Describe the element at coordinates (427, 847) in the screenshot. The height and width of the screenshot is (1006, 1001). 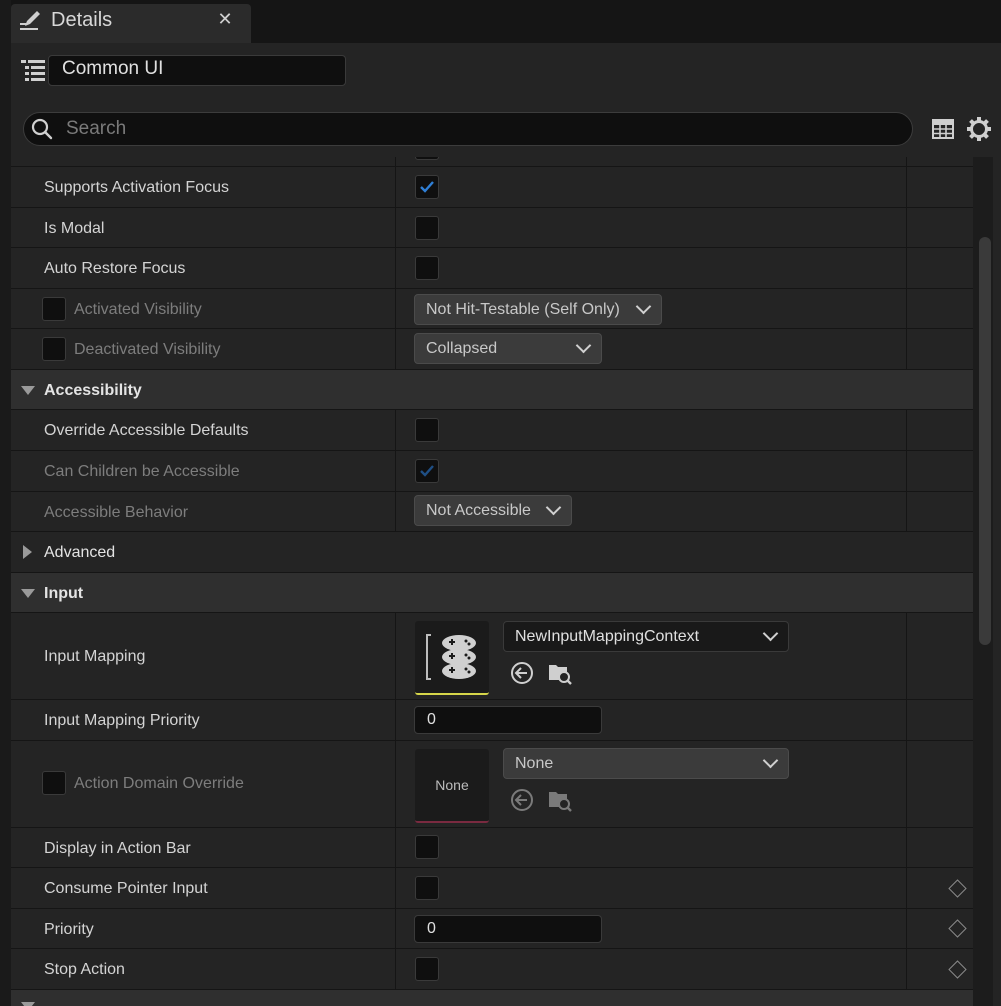
I see `display-in-action-bar-checkbox` at that location.